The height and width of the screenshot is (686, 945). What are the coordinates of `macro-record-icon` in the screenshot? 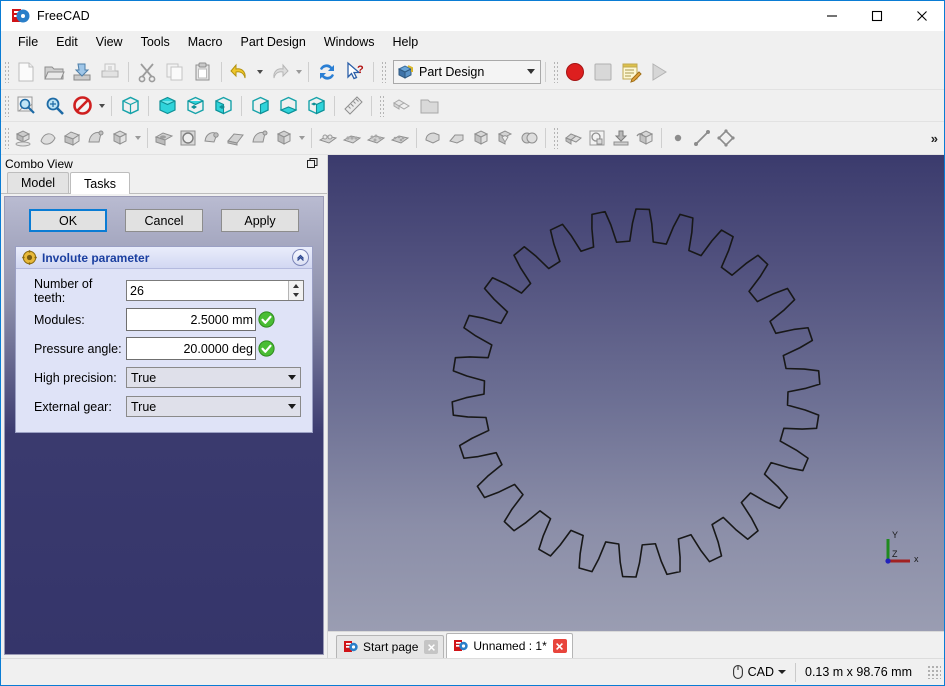 It's located at (575, 72).